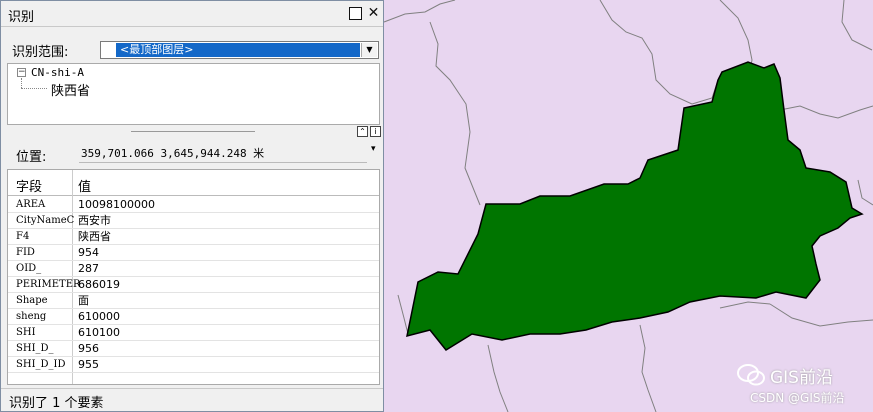 Image resolution: width=873 pixels, height=412 pixels. Describe the element at coordinates (223, 154) in the screenshot. I see `location-value: 359,701.066 3,645,944.248 米` at that location.